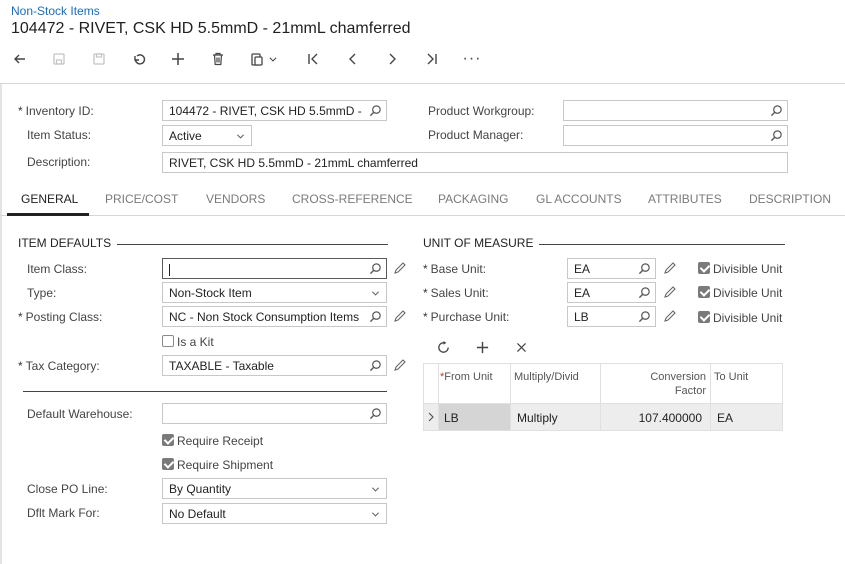 This screenshot has width=845, height=564. Describe the element at coordinates (353, 59) in the screenshot. I see `previous-record-button` at that location.